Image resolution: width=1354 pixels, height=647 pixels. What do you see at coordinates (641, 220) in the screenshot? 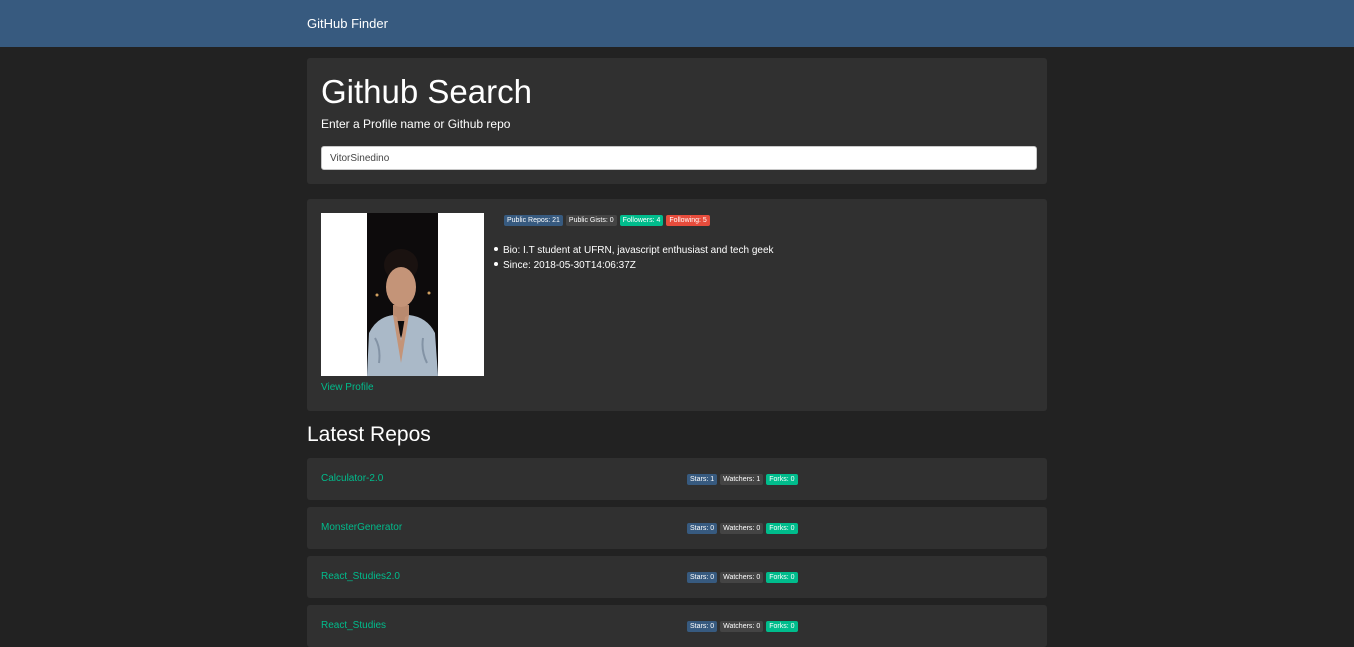
I see `followers-badge: Followers: 4` at bounding box center [641, 220].